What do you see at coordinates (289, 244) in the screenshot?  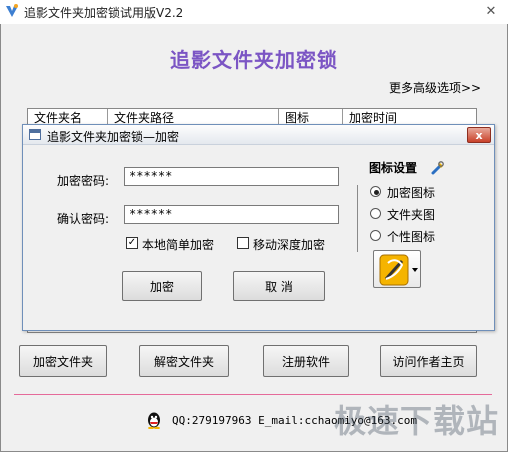 I see `mobile-deep-encrypt-label: 移动深度加密` at bounding box center [289, 244].